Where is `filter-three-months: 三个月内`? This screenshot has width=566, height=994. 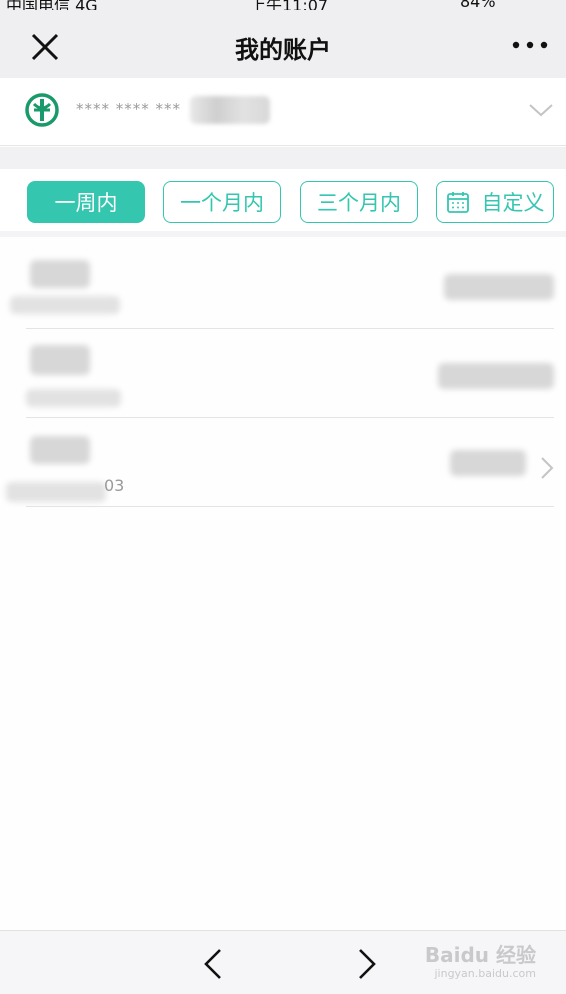 filter-three-months: 三个月内 is located at coordinates (359, 202).